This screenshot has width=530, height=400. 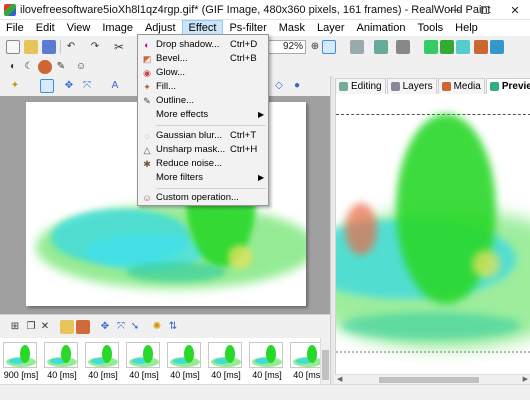 What do you see at coordinates (332, 230) in the screenshot?
I see `panel-splitter` at bounding box center [332, 230].